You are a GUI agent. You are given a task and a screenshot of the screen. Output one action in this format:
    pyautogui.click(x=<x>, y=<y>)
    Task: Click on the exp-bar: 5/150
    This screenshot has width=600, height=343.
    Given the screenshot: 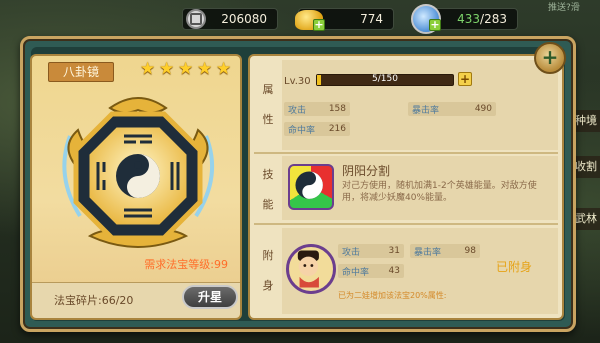 What is the action you would take?
    pyautogui.click(x=385, y=80)
    